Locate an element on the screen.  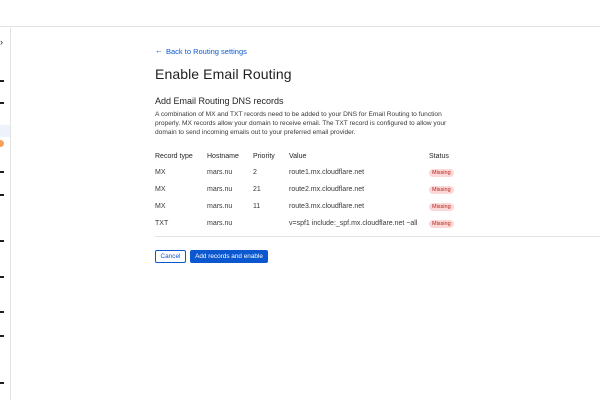
priority-cell: 21 is located at coordinates (257, 190).